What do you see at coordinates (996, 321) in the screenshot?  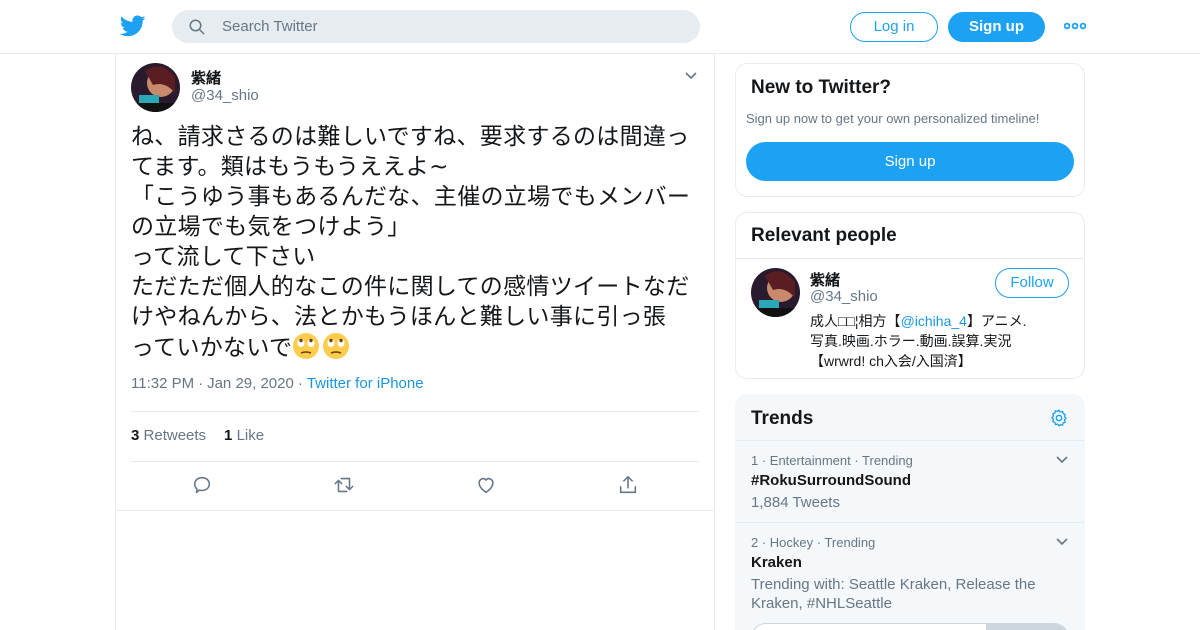 I see `bio-text: 】アニメ.` at bounding box center [996, 321].